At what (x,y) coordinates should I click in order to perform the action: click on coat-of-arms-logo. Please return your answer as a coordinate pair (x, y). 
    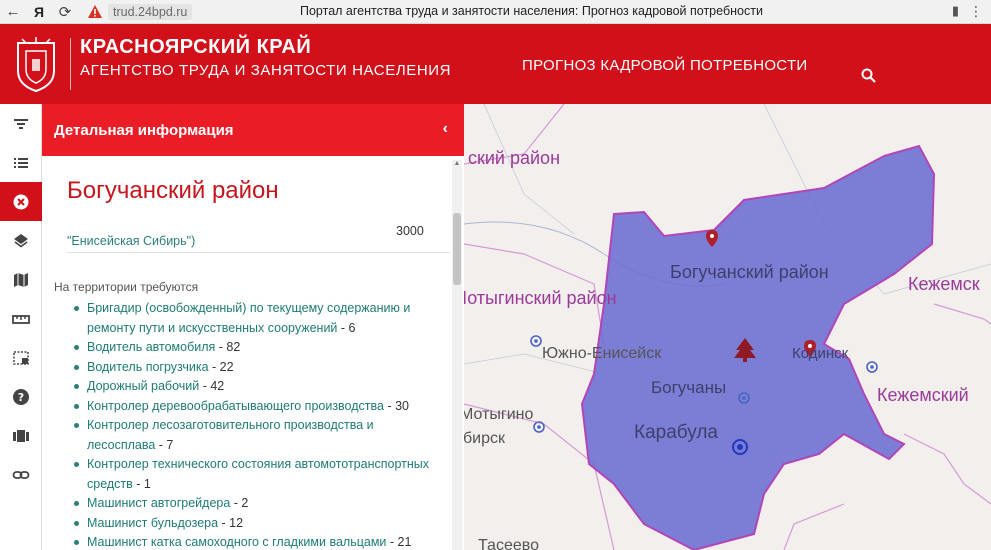
    Looking at the image, I should click on (36, 65).